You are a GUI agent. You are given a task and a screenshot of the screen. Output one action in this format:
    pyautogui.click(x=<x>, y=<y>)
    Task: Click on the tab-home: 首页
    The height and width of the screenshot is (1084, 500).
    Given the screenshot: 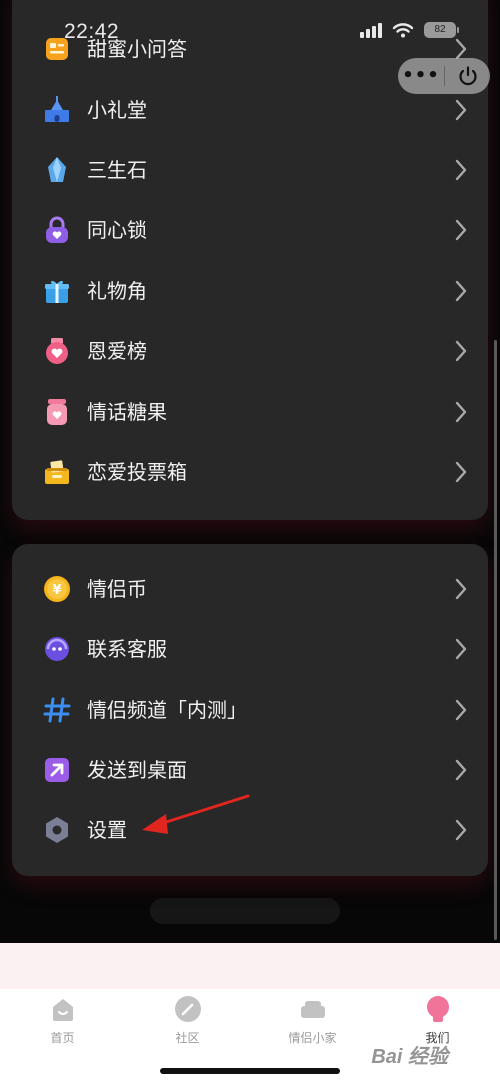 What is the action you would take?
    pyautogui.click(x=62, y=1024)
    